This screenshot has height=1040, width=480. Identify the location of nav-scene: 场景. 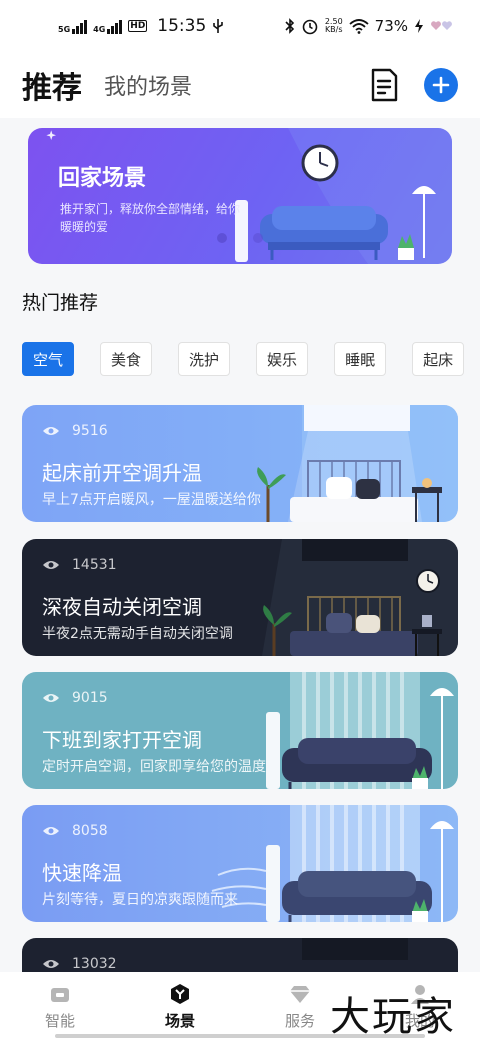
(180, 1006).